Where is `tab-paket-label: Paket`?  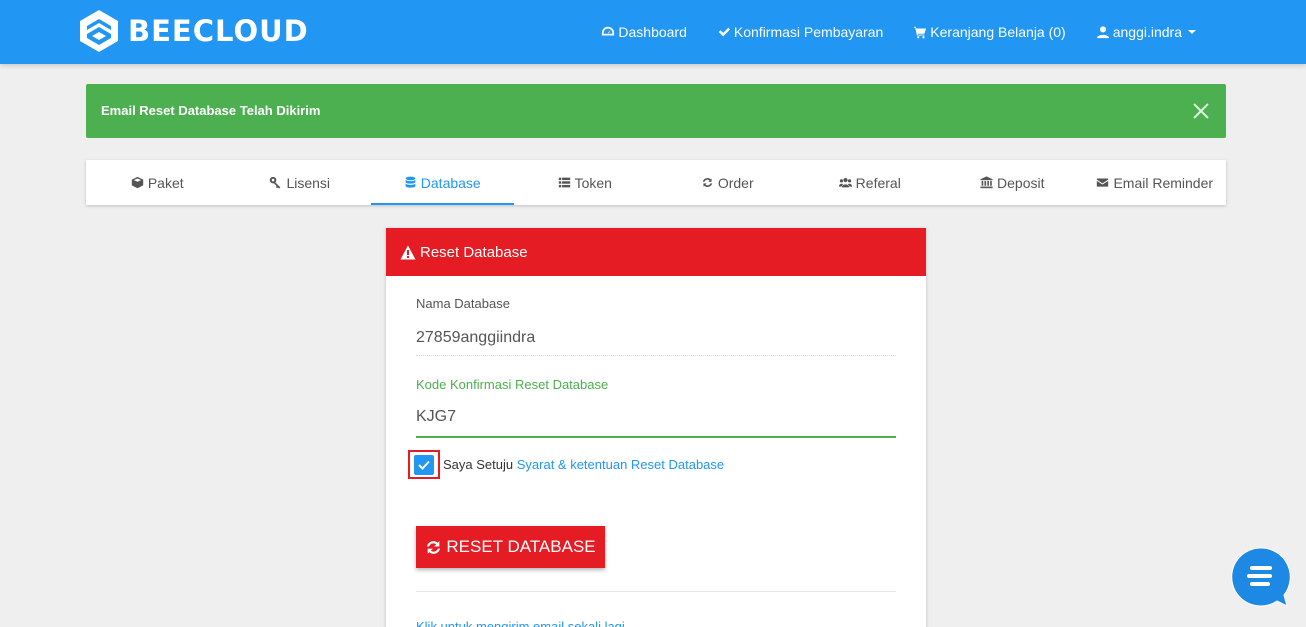 tab-paket-label: Paket is located at coordinates (165, 182).